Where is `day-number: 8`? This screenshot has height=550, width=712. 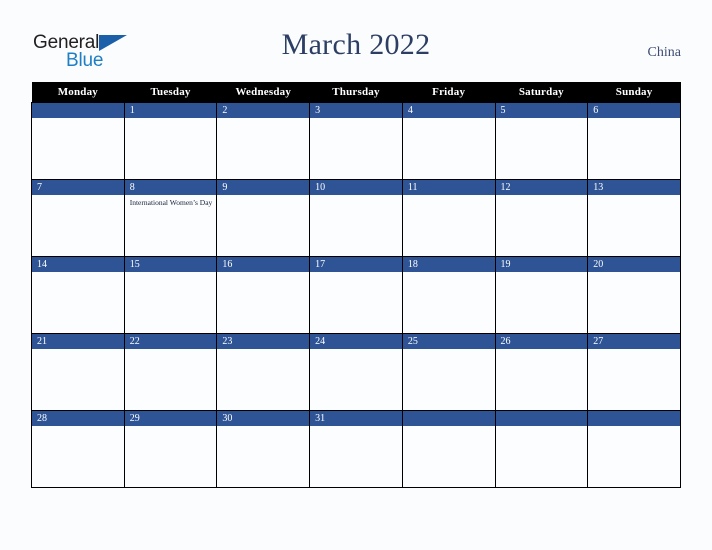 day-number: 8 is located at coordinates (170, 187).